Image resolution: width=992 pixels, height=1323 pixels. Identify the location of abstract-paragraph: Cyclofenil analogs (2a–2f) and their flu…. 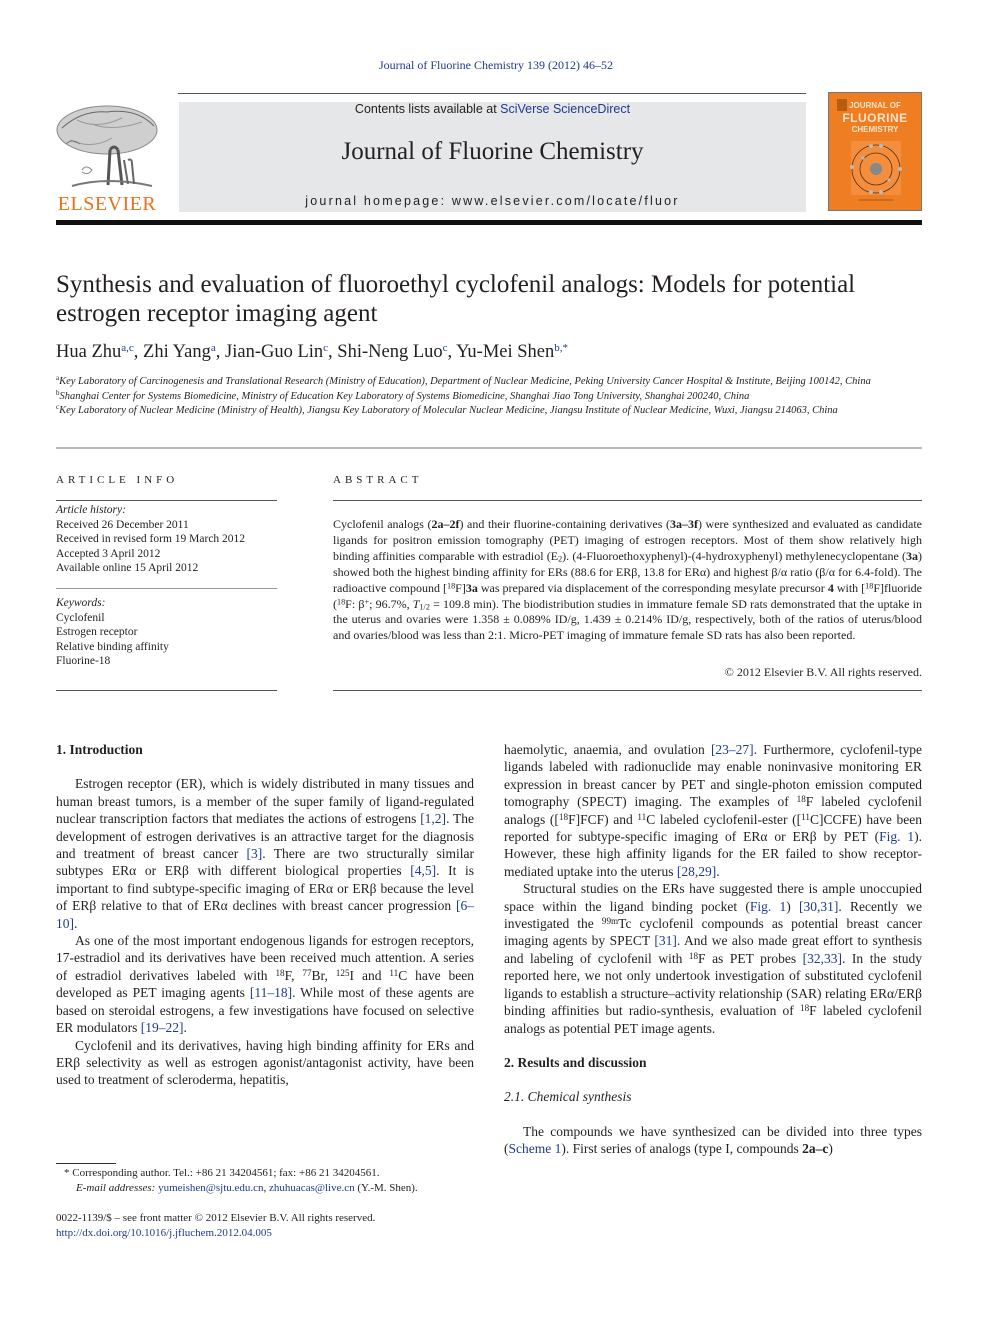
(627, 580).